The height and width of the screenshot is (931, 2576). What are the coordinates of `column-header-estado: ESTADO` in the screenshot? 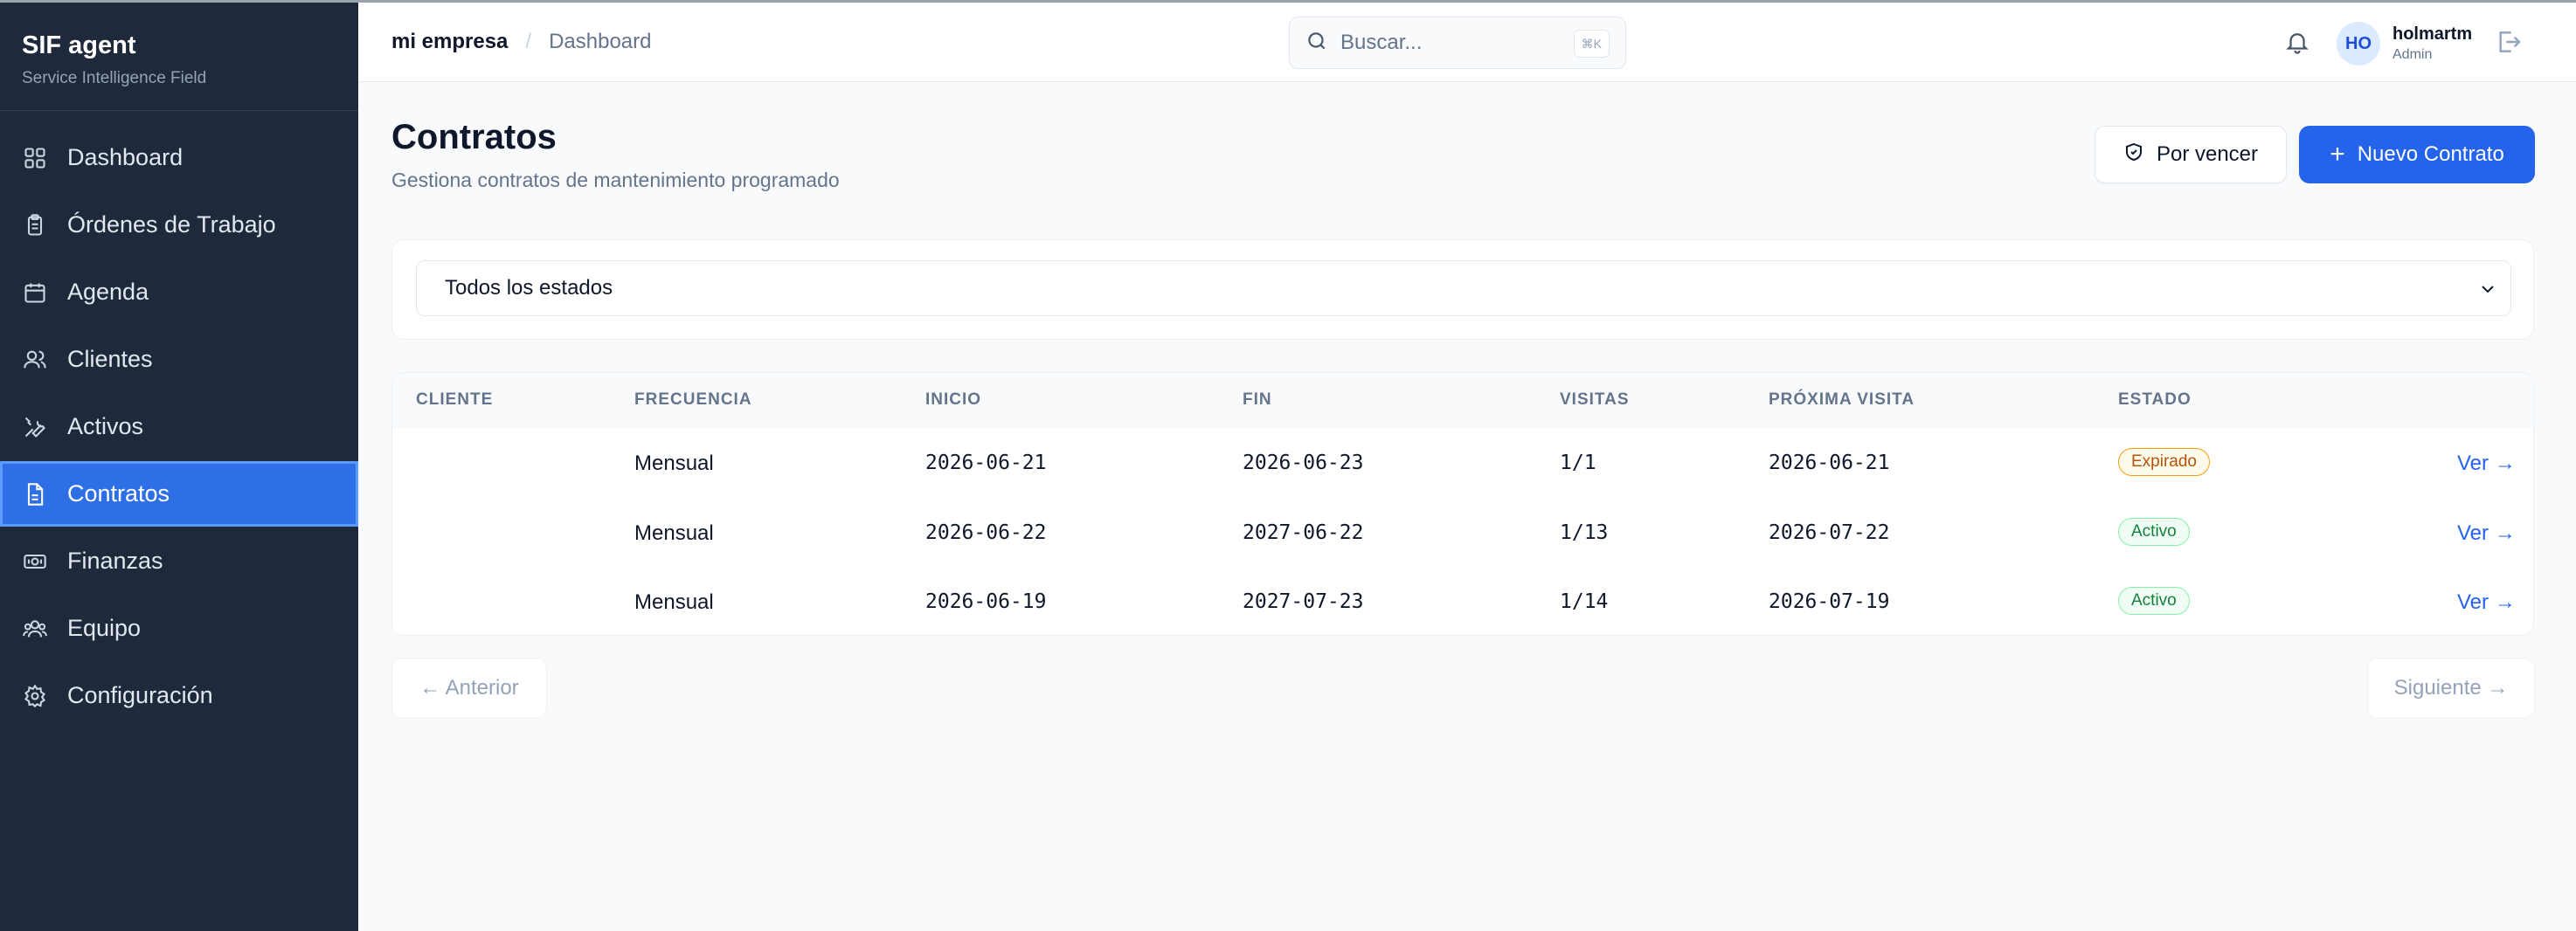 It's located at (2155, 399).